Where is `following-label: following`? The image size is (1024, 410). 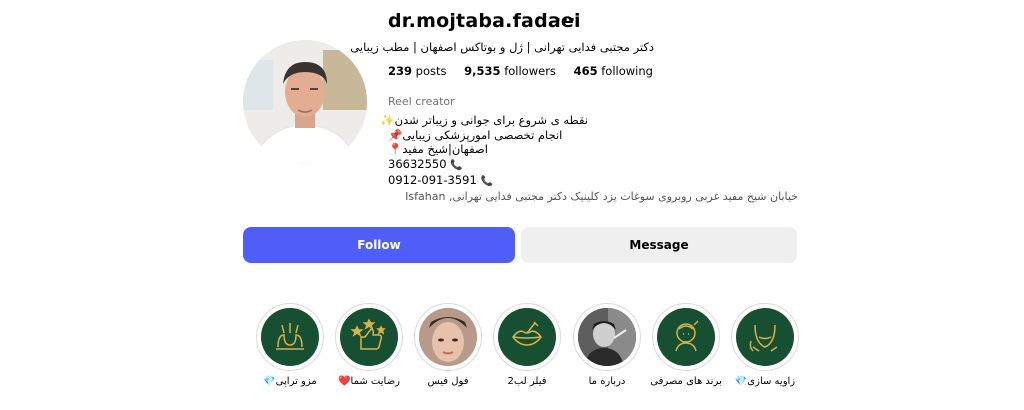 following-label: following is located at coordinates (627, 71).